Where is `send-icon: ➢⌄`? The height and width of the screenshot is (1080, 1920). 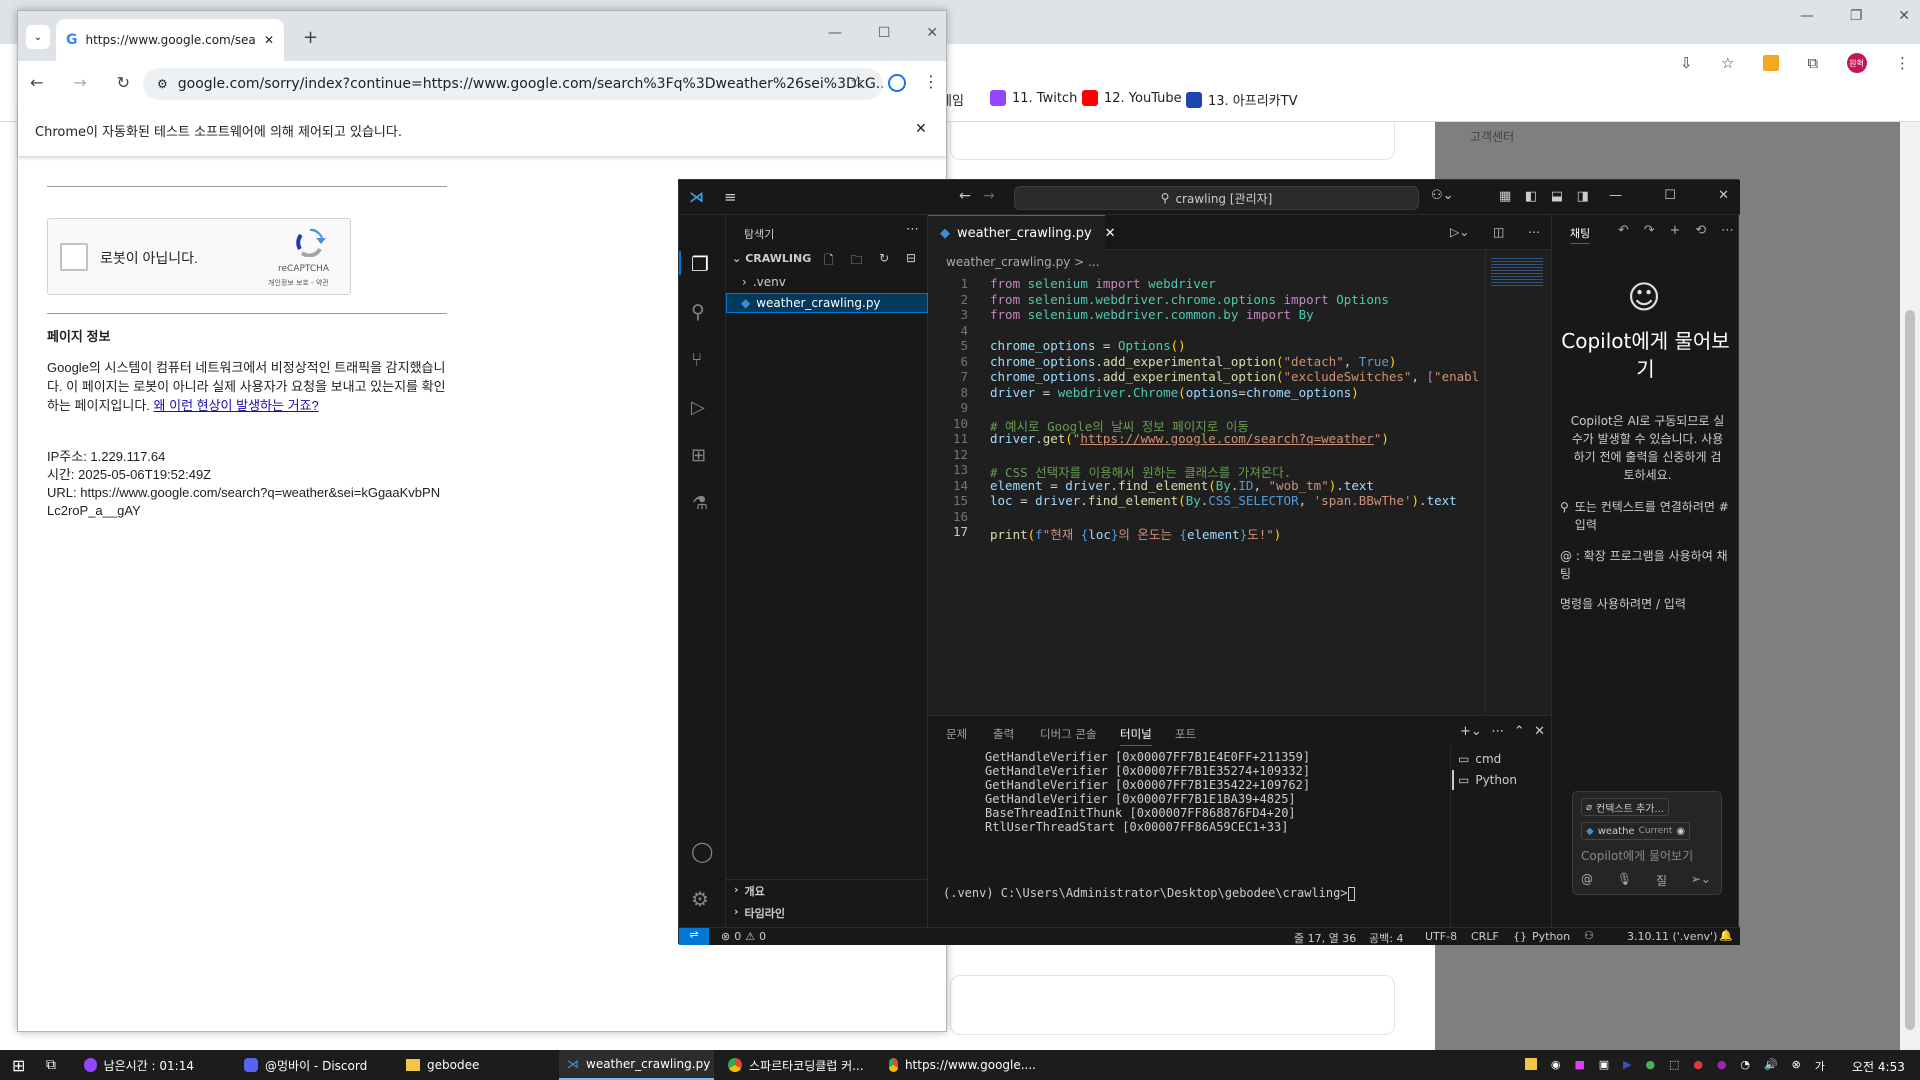 send-icon: ➢⌄ is located at coordinates (1701, 880).